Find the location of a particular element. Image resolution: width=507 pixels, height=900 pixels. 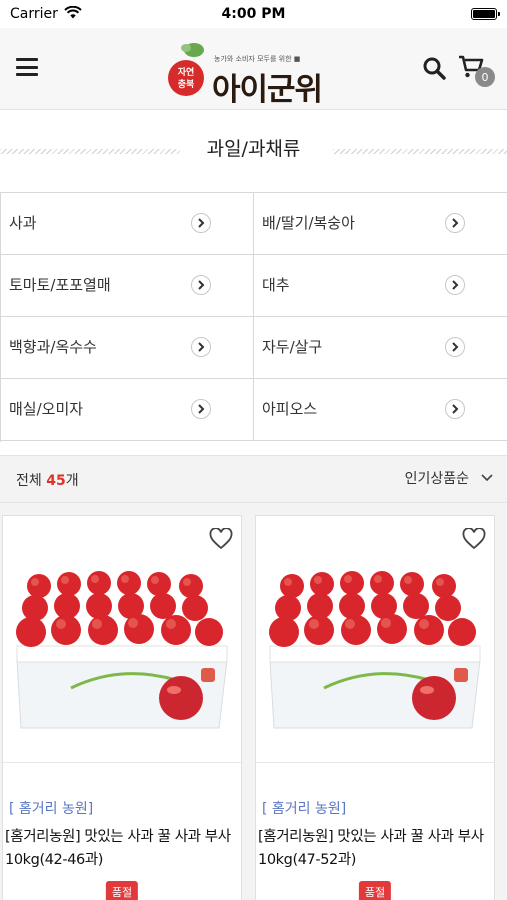

app-header: 자연 충북 농가와 소비자 모두를 위한 ■ 아이군위 0 is located at coordinates (253, 69).